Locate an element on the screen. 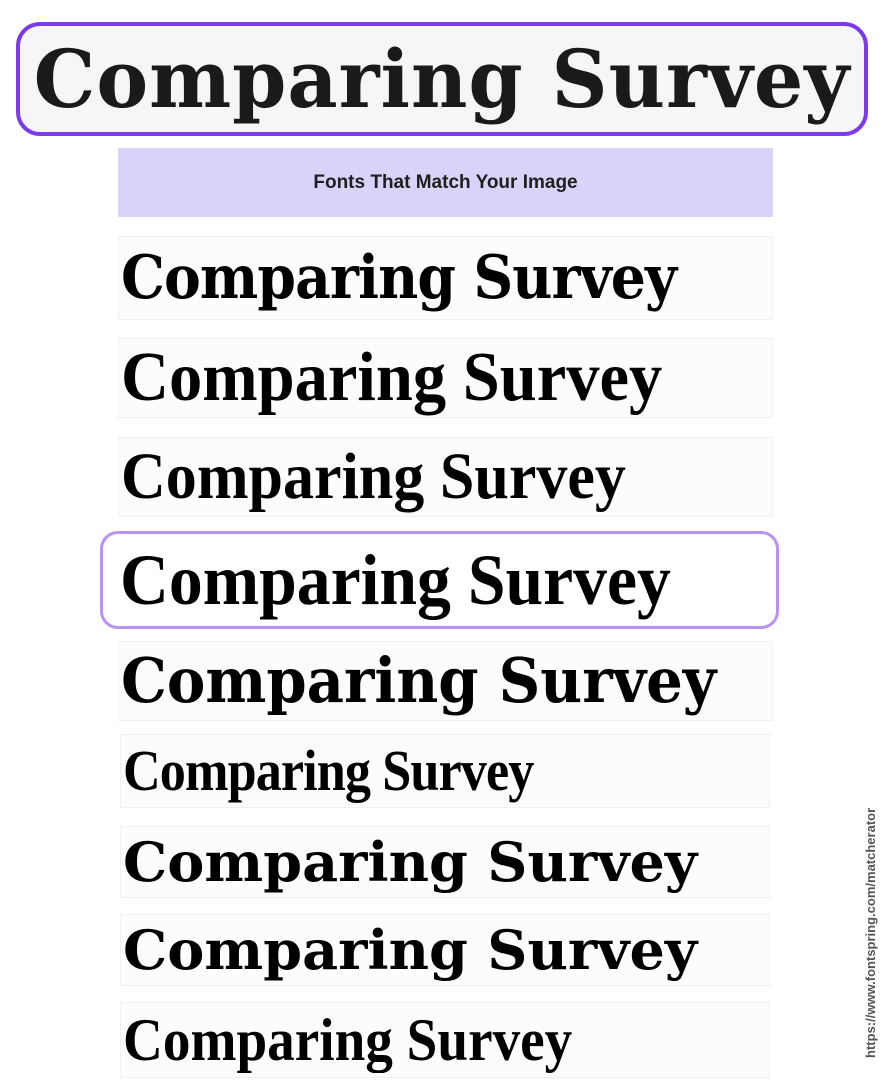 This screenshot has width=890, height=1080. font-match-row-selected: Comparing Survey is located at coordinates (439, 580).